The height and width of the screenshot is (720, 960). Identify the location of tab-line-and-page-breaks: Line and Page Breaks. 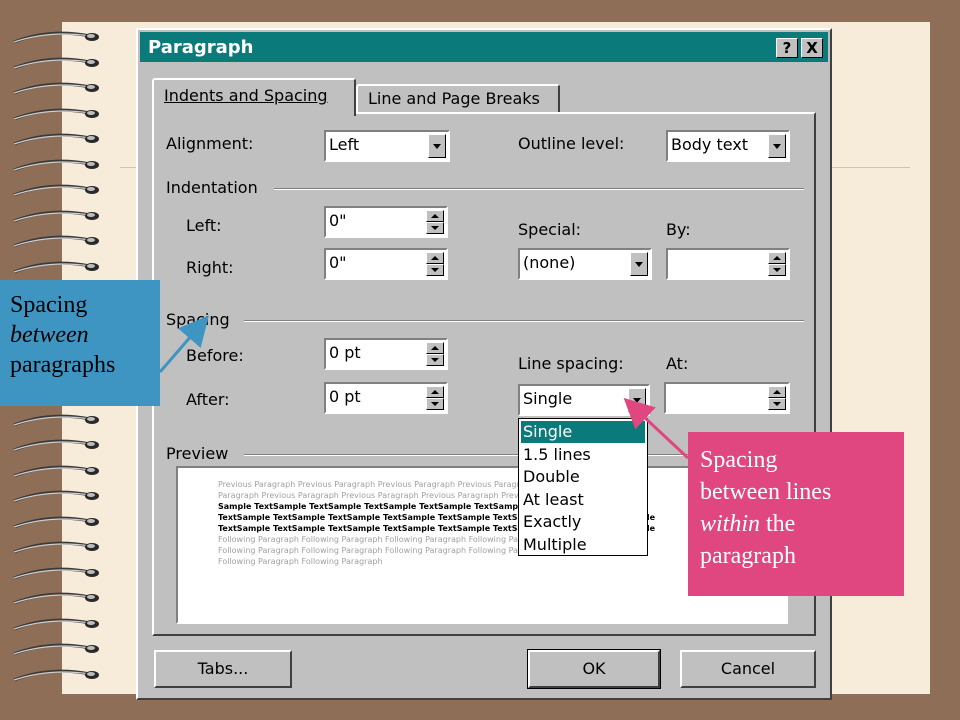
(458, 99).